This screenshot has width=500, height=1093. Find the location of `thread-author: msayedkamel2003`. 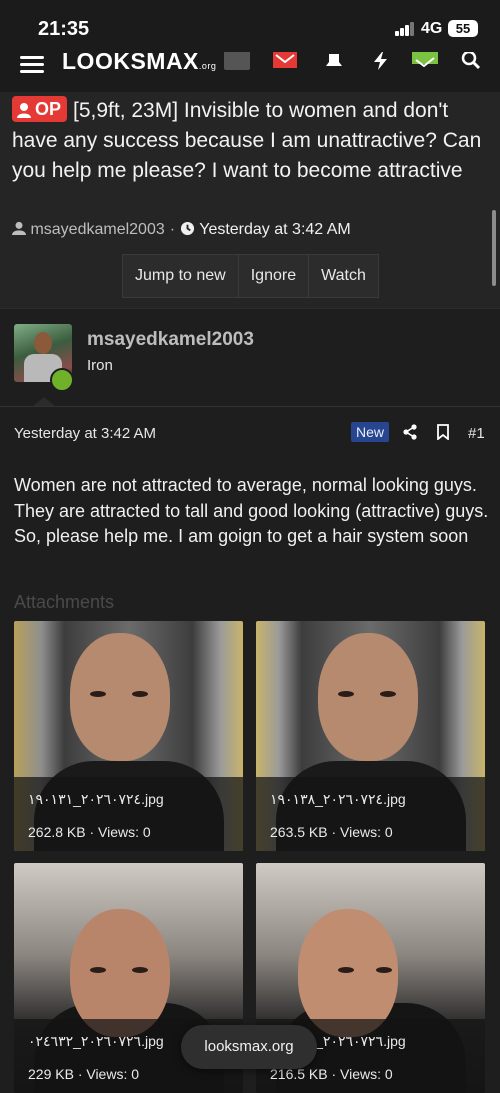

thread-author: msayedkamel2003 is located at coordinates (97, 229).